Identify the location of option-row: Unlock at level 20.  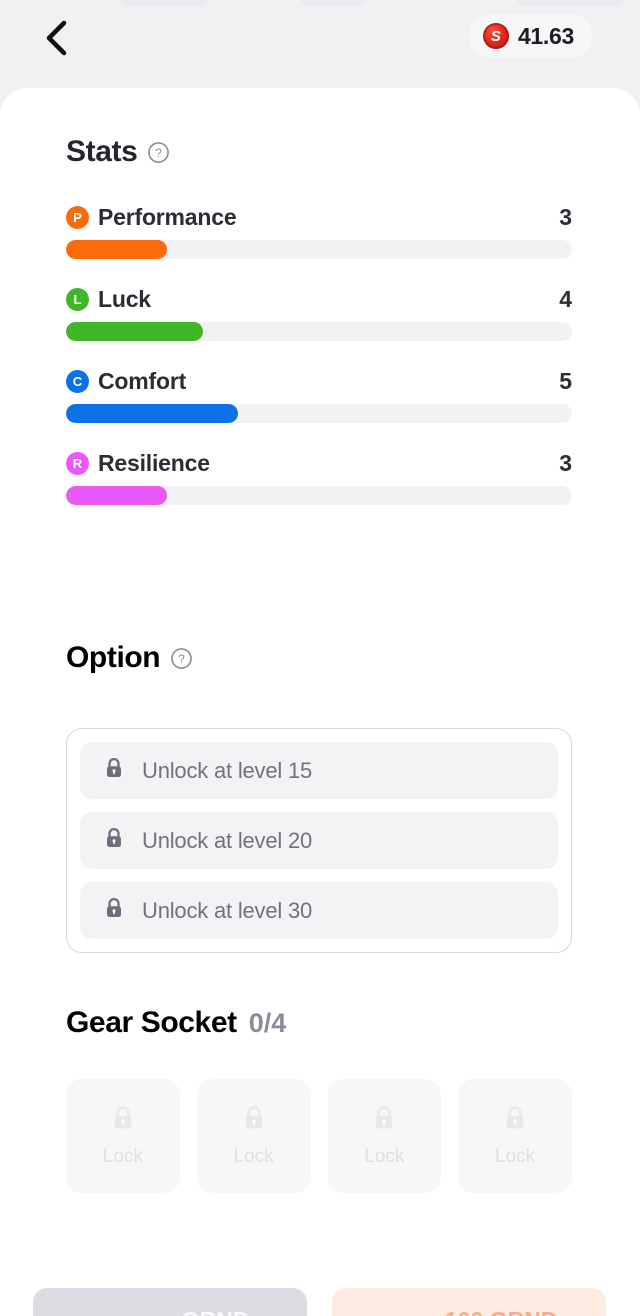
(319, 840).